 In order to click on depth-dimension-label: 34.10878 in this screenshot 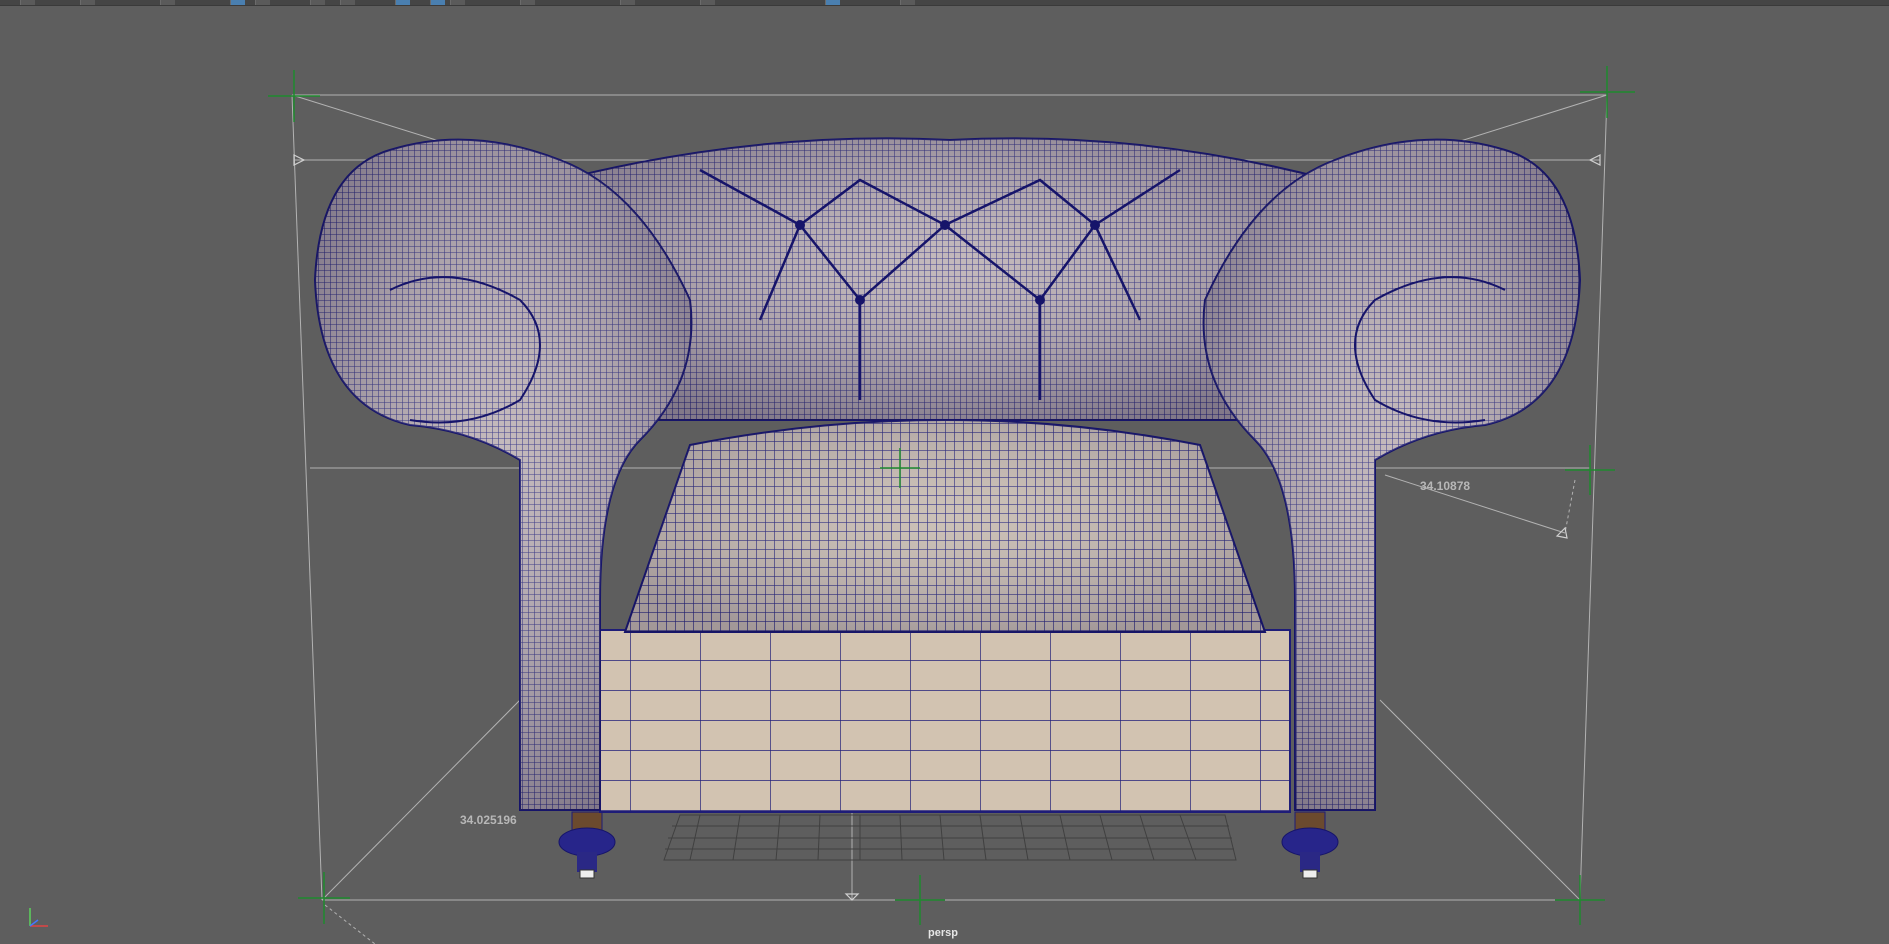, I will do `click(1445, 486)`.